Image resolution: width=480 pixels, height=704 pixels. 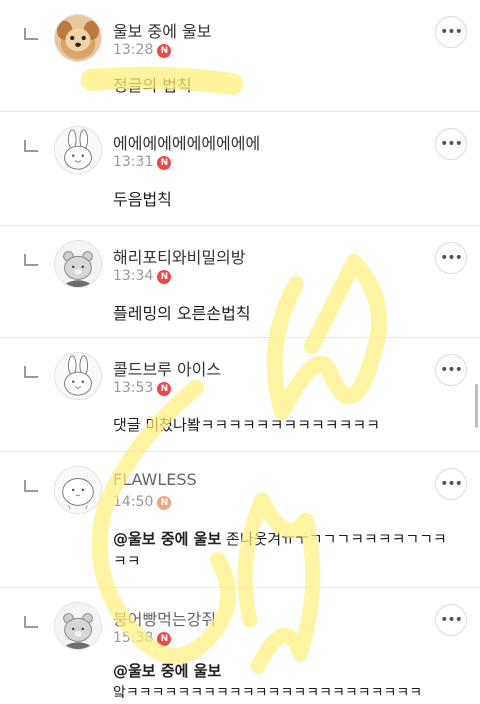 I want to click on scrollbar, so click(x=476, y=406).